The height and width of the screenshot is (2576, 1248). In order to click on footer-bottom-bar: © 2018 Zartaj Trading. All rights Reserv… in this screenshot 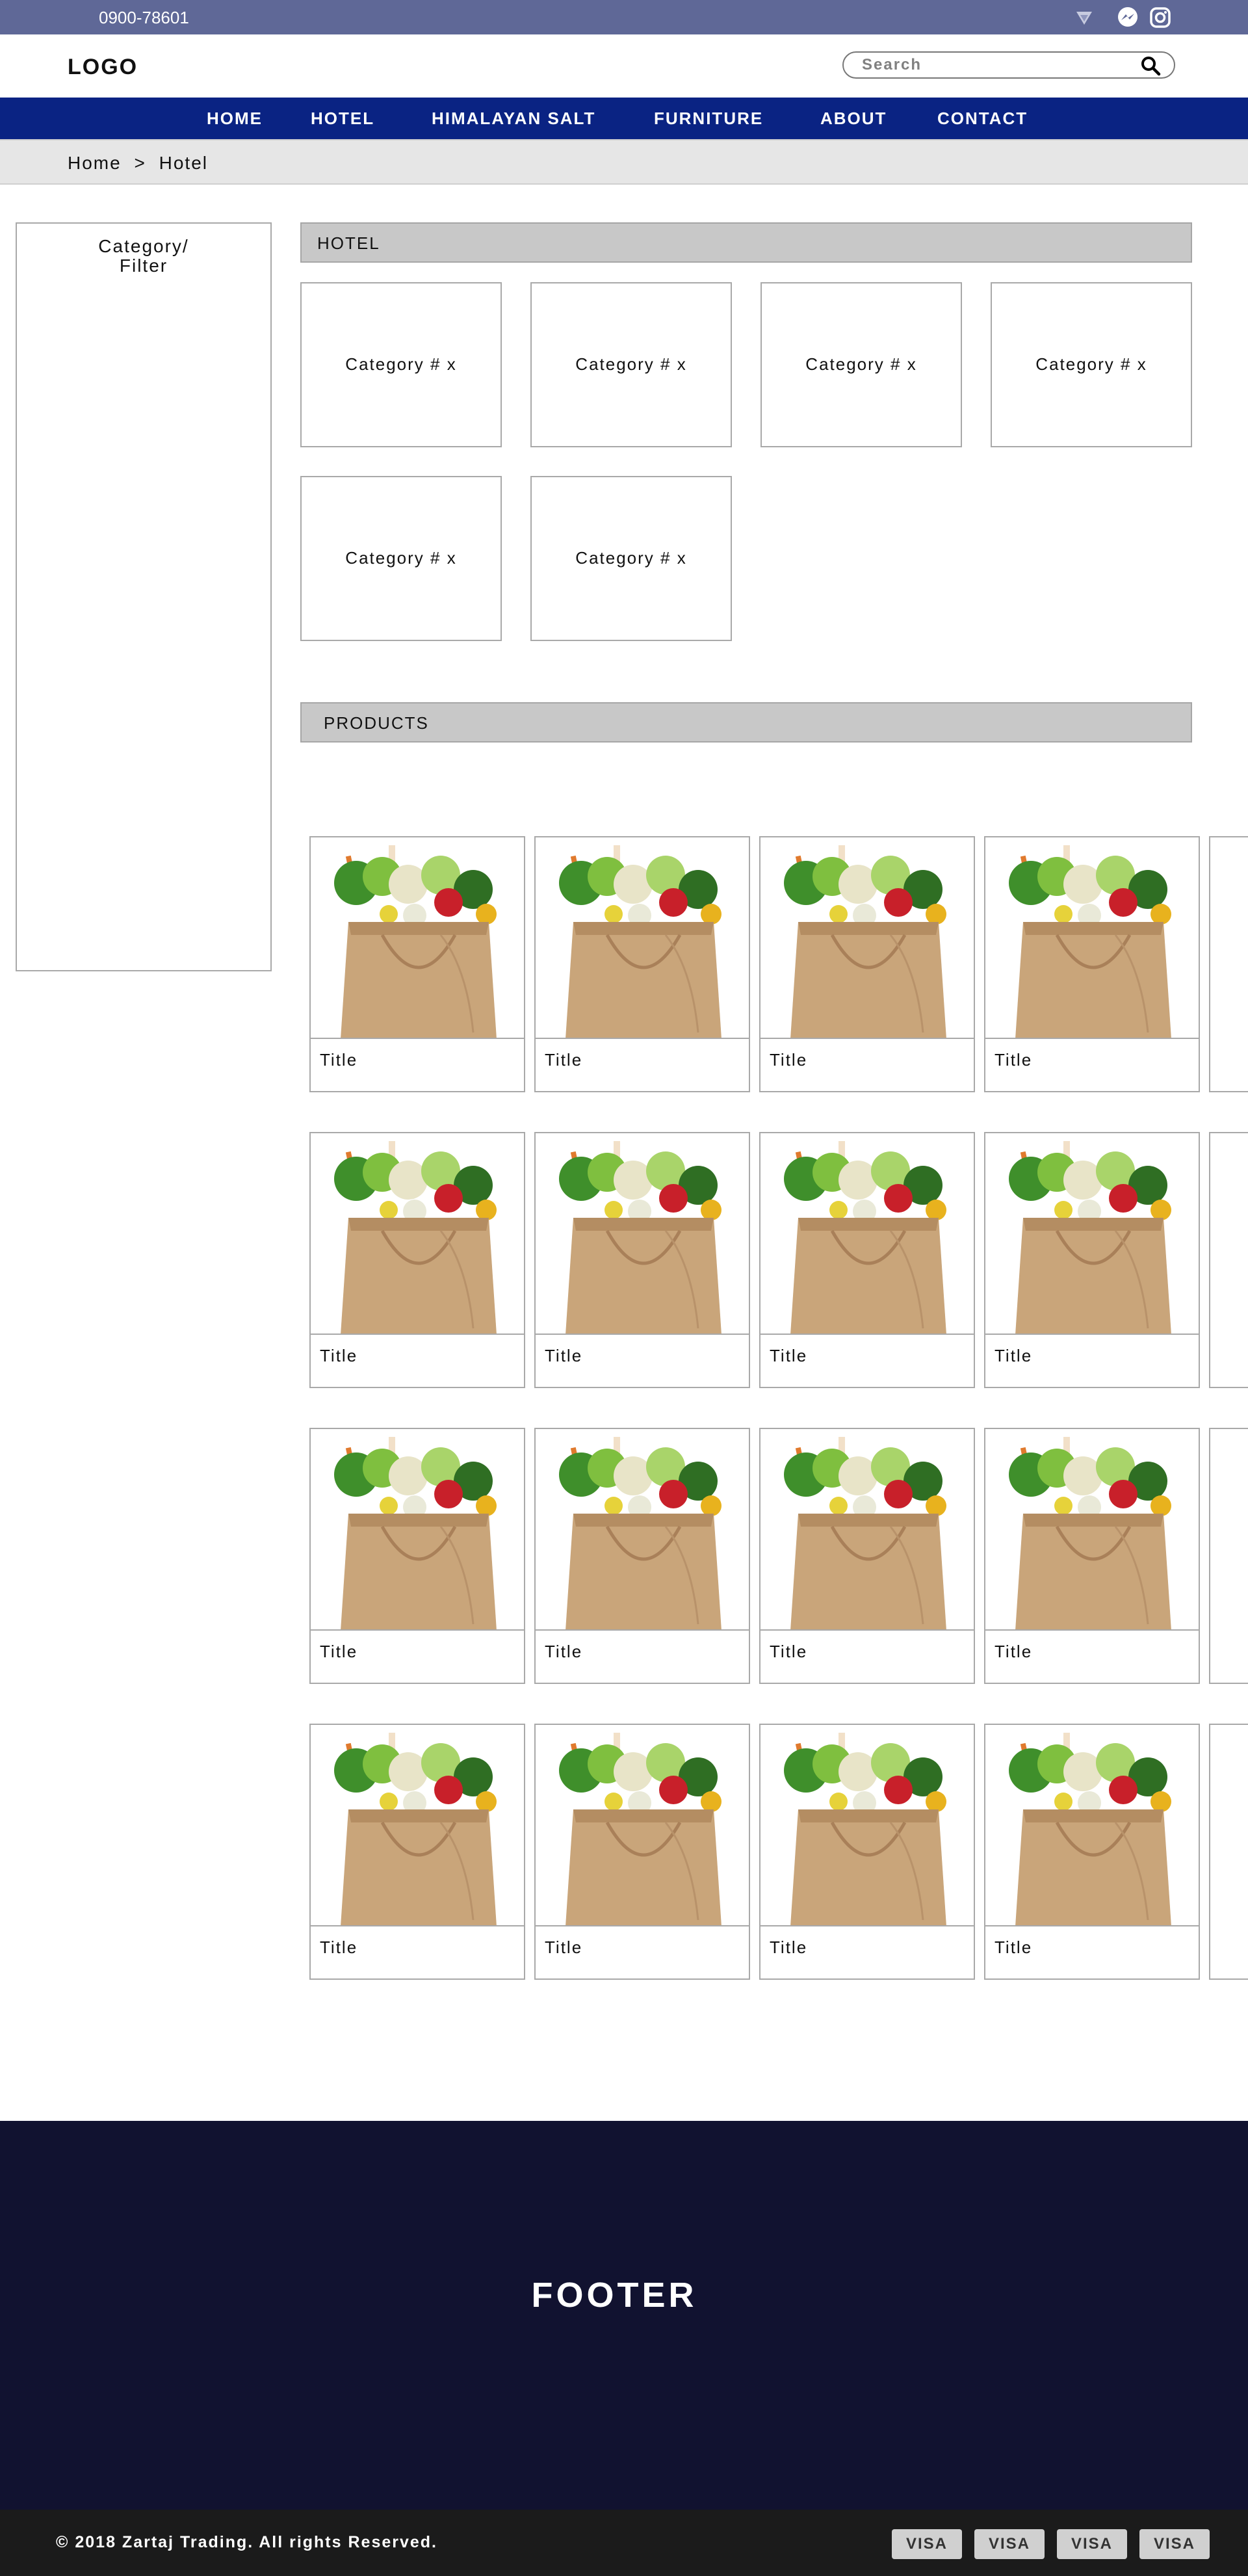, I will do `click(624, 2543)`.